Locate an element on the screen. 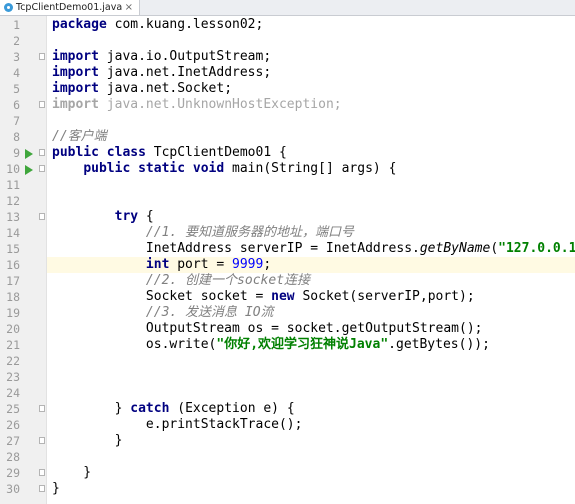 This screenshot has height=504, width=575. code-line: 14 //1. 要知道服务器的地址，端口号 is located at coordinates (287, 233).